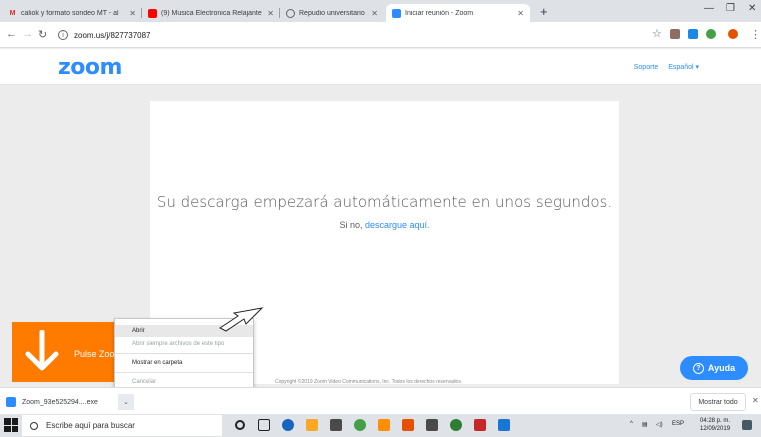 This screenshot has width=761, height=437. What do you see at coordinates (380, 67) in the screenshot?
I see `zoom-header: zoom Soporte Español ▾` at bounding box center [380, 67].